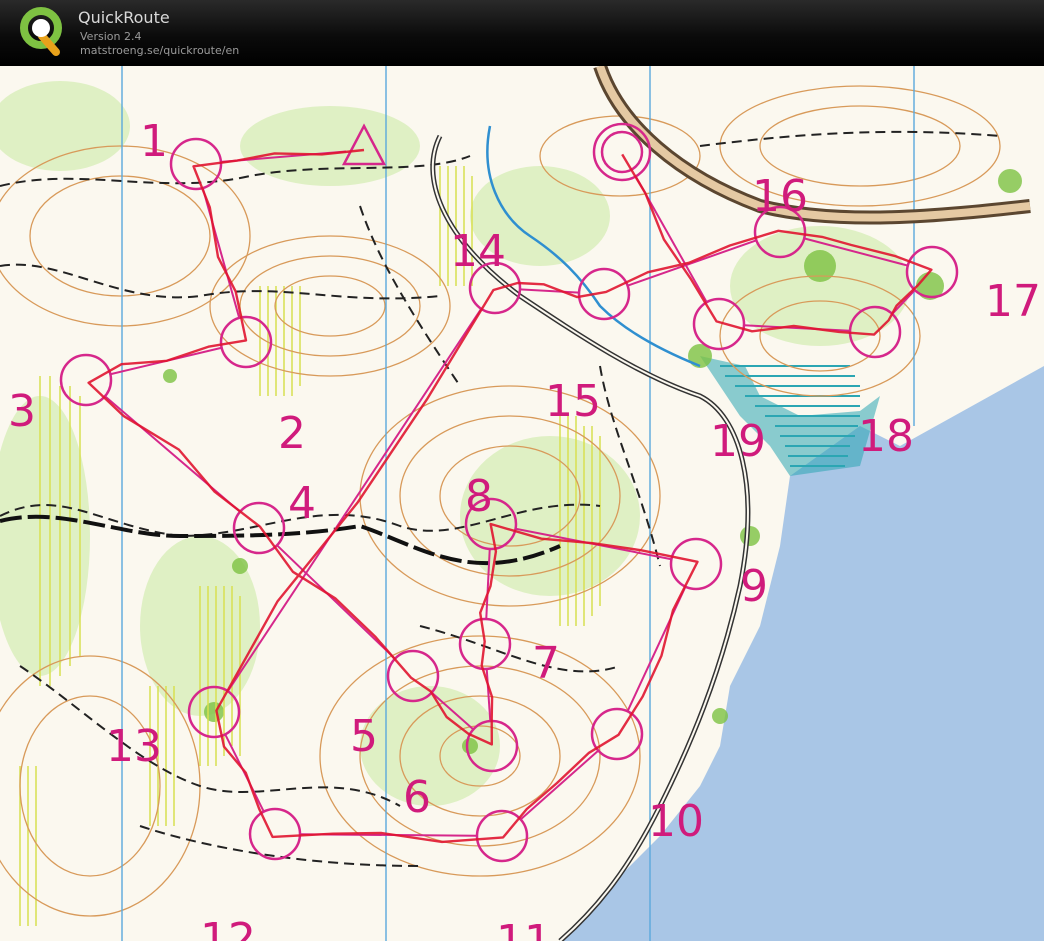 The height and width of the screenshot is (941, 1044). Describe the element at coordinates (160, 50) in the screenshot. I see `app-url: matstroeng.se/quickroute/en` at that location.